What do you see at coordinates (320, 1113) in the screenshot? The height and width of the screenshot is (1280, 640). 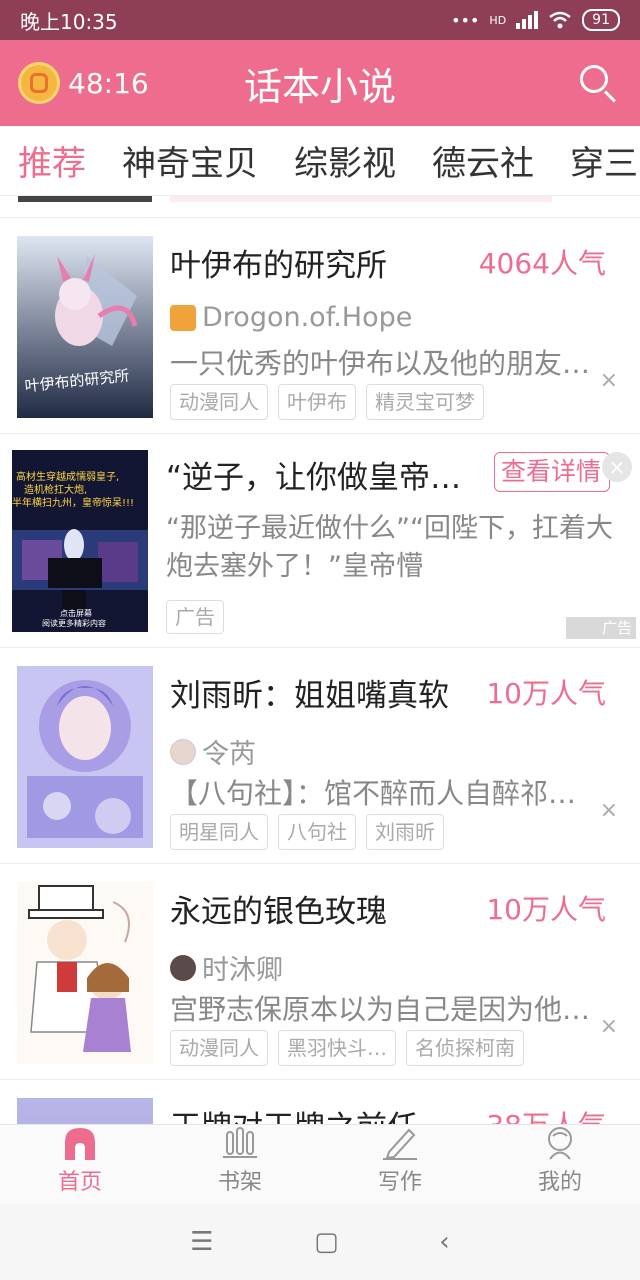 I see `novel-title: 王牌对王牌之前任` at bounding box center [320, 1113].